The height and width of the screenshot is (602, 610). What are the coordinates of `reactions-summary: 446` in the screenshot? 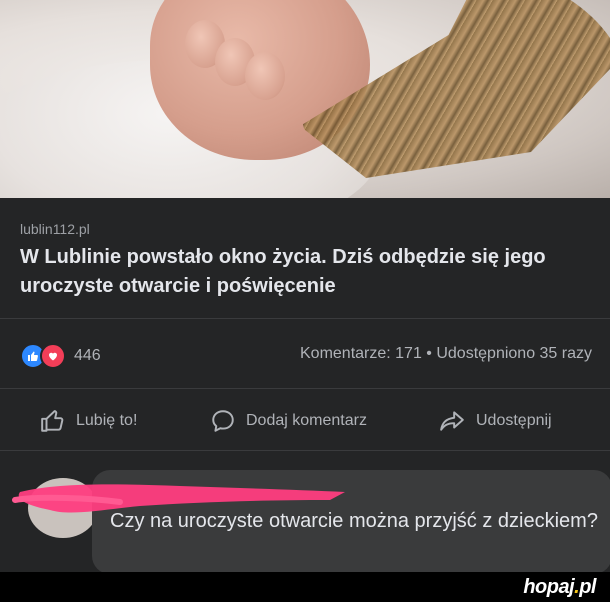 It's located at (60, 356).